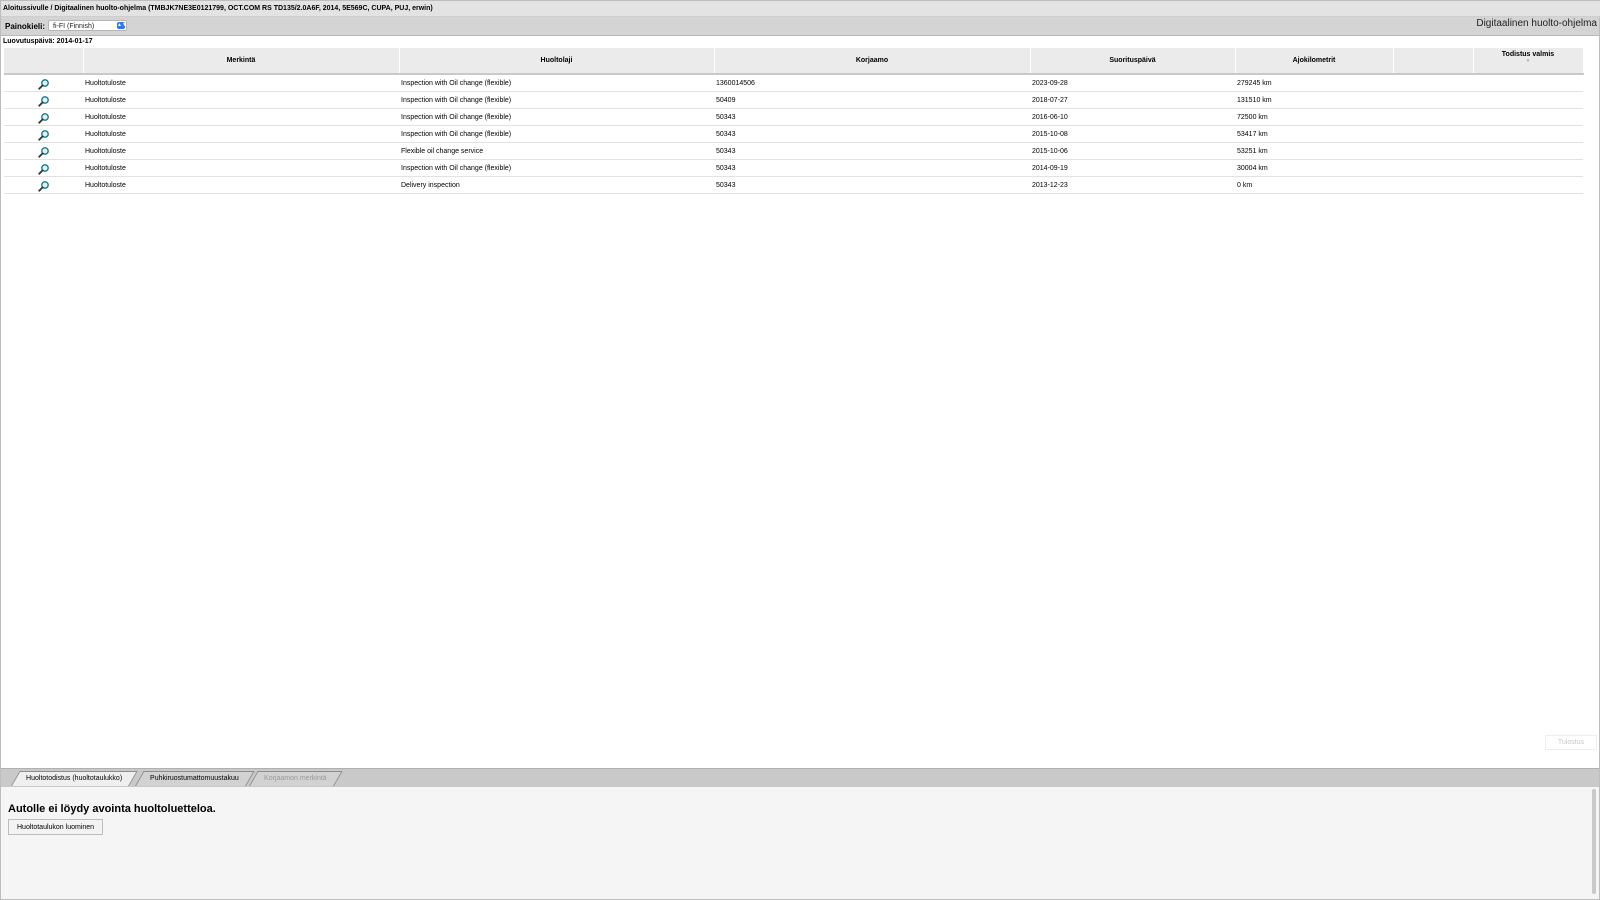 The width and height of the screenshot is (1600, 900). I want to click on cell-korjaamo: 1360014506, so click(872, 83).